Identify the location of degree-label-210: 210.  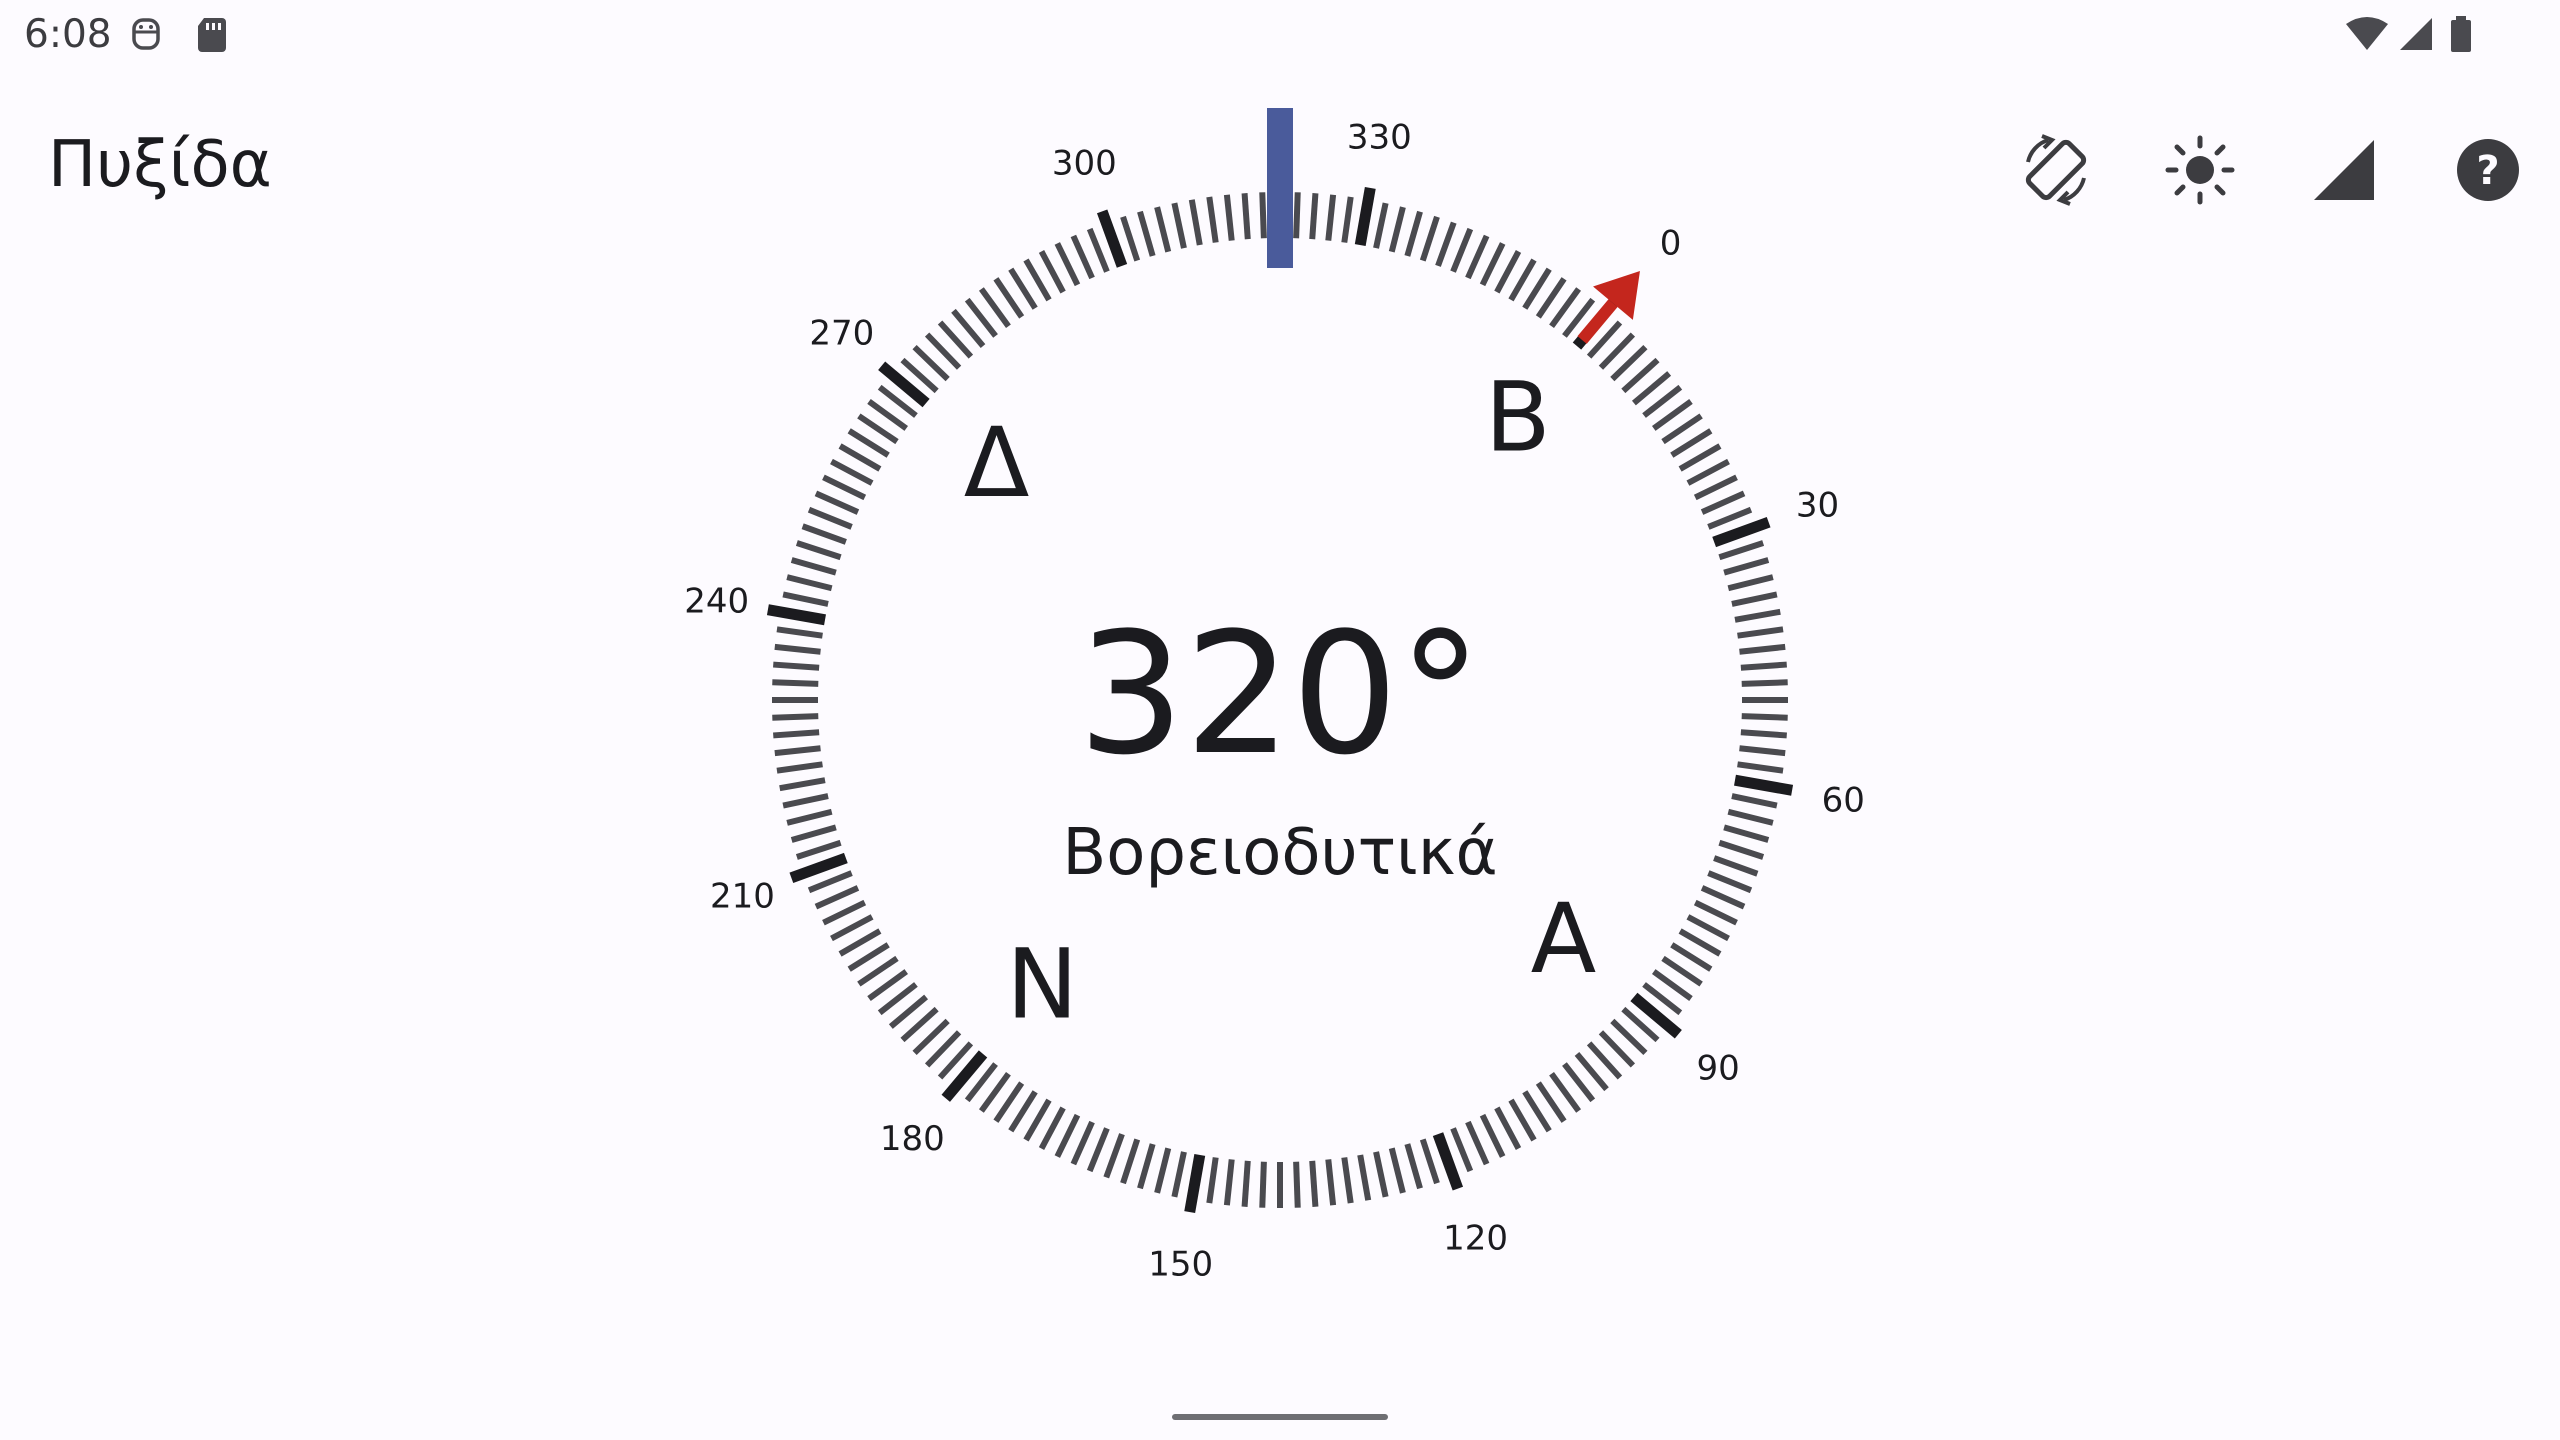
(742, 897).